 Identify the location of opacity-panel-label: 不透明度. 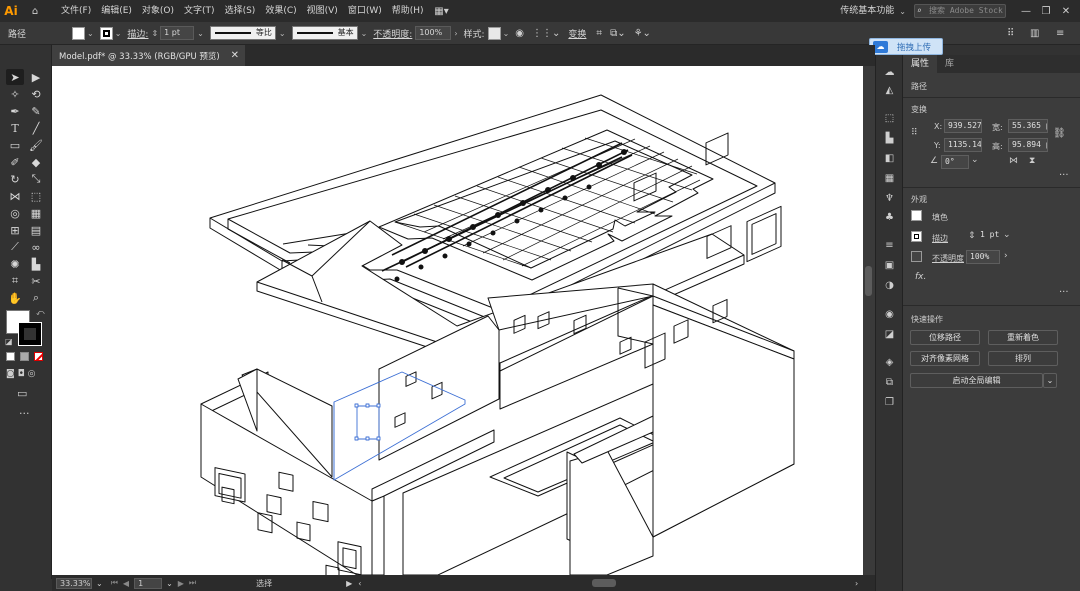
(948, 258).